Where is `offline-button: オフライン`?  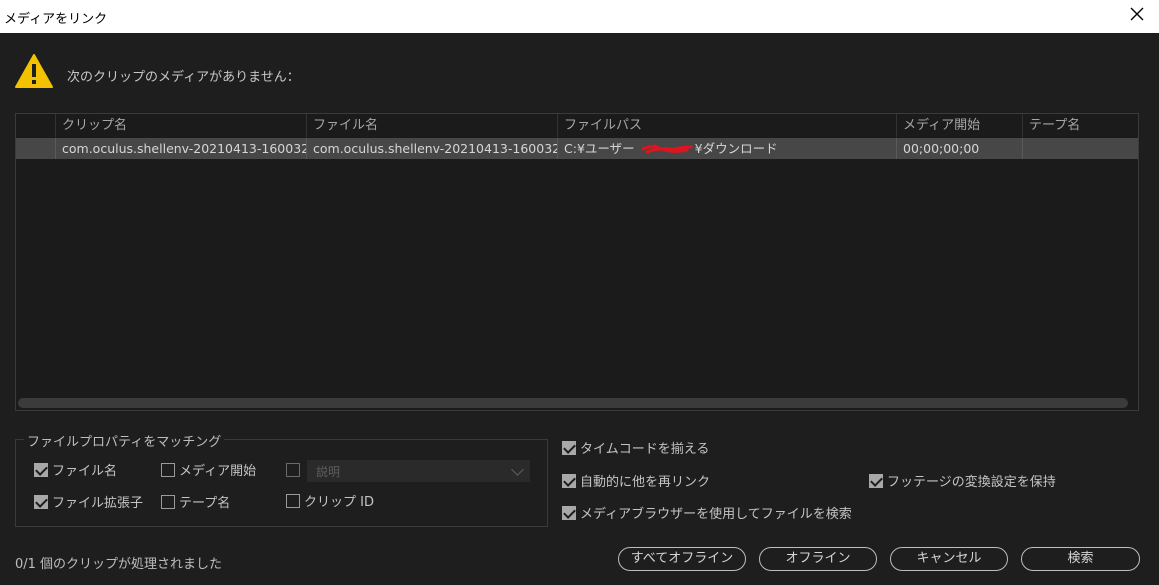 offline-button: オフライン is located at coordinates (818, 559).